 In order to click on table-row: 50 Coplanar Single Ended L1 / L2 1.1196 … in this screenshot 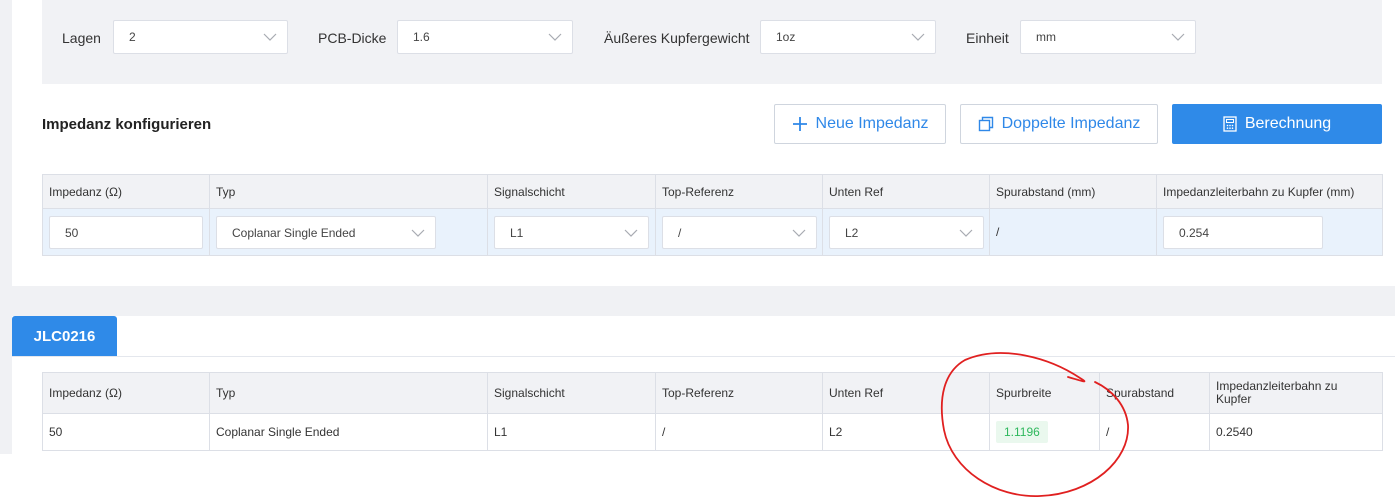, I will do `click(712, 432)`.